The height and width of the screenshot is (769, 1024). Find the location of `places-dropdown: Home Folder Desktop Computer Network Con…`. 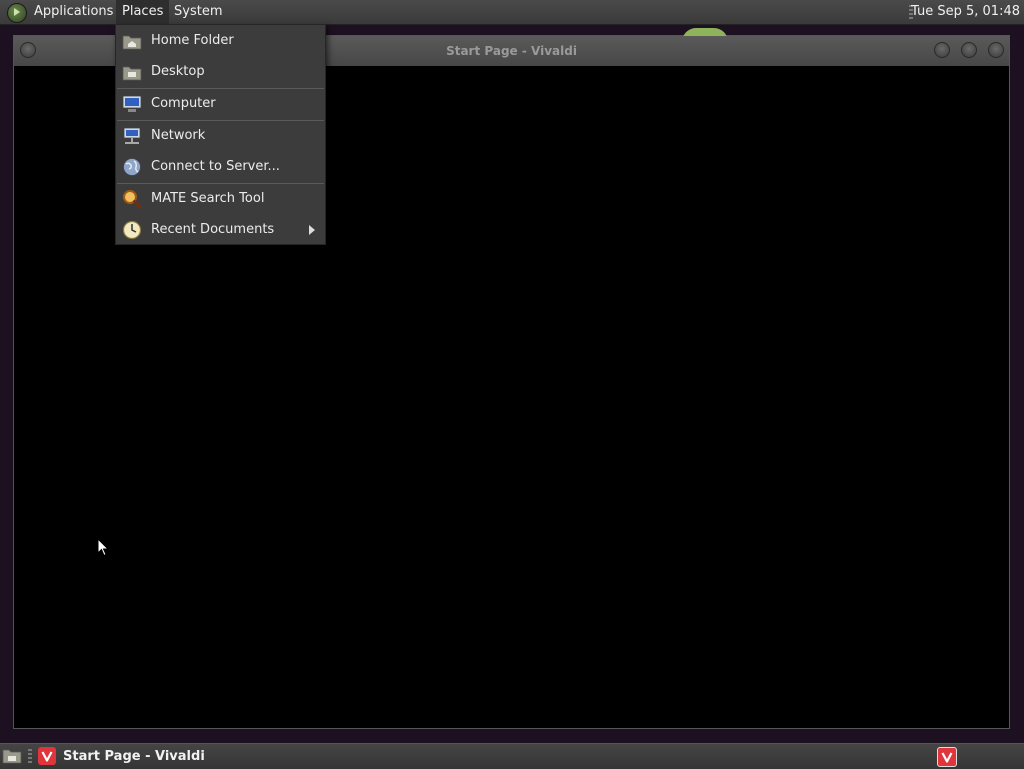

places-dropdown: Home Folder Desktop Computer Network Con… is located at coordinates (220, 134).